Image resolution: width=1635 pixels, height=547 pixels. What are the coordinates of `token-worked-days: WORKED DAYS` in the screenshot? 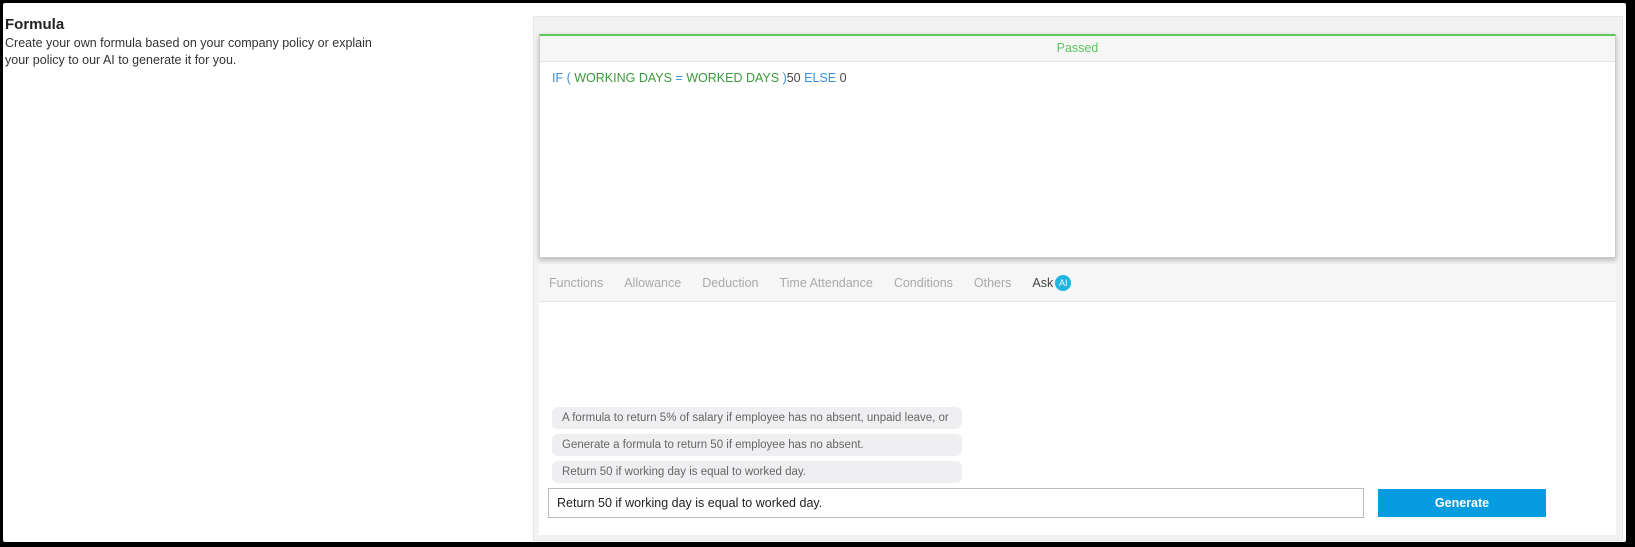 It's located at (733, 78).